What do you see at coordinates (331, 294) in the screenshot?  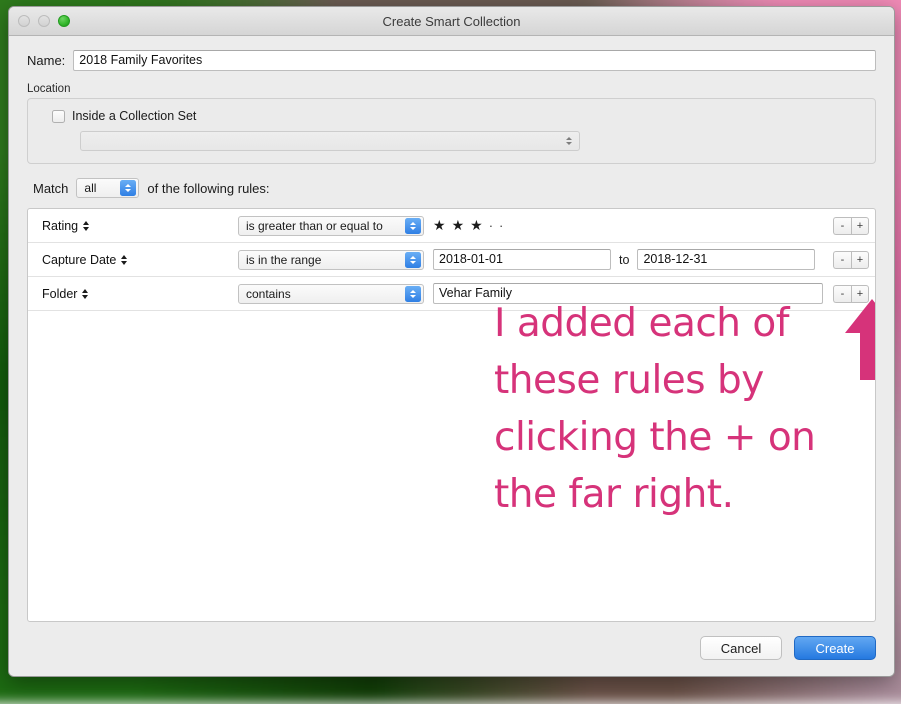 I see `rule-operator-dropdown: contains` at bounding box center [331, 294].